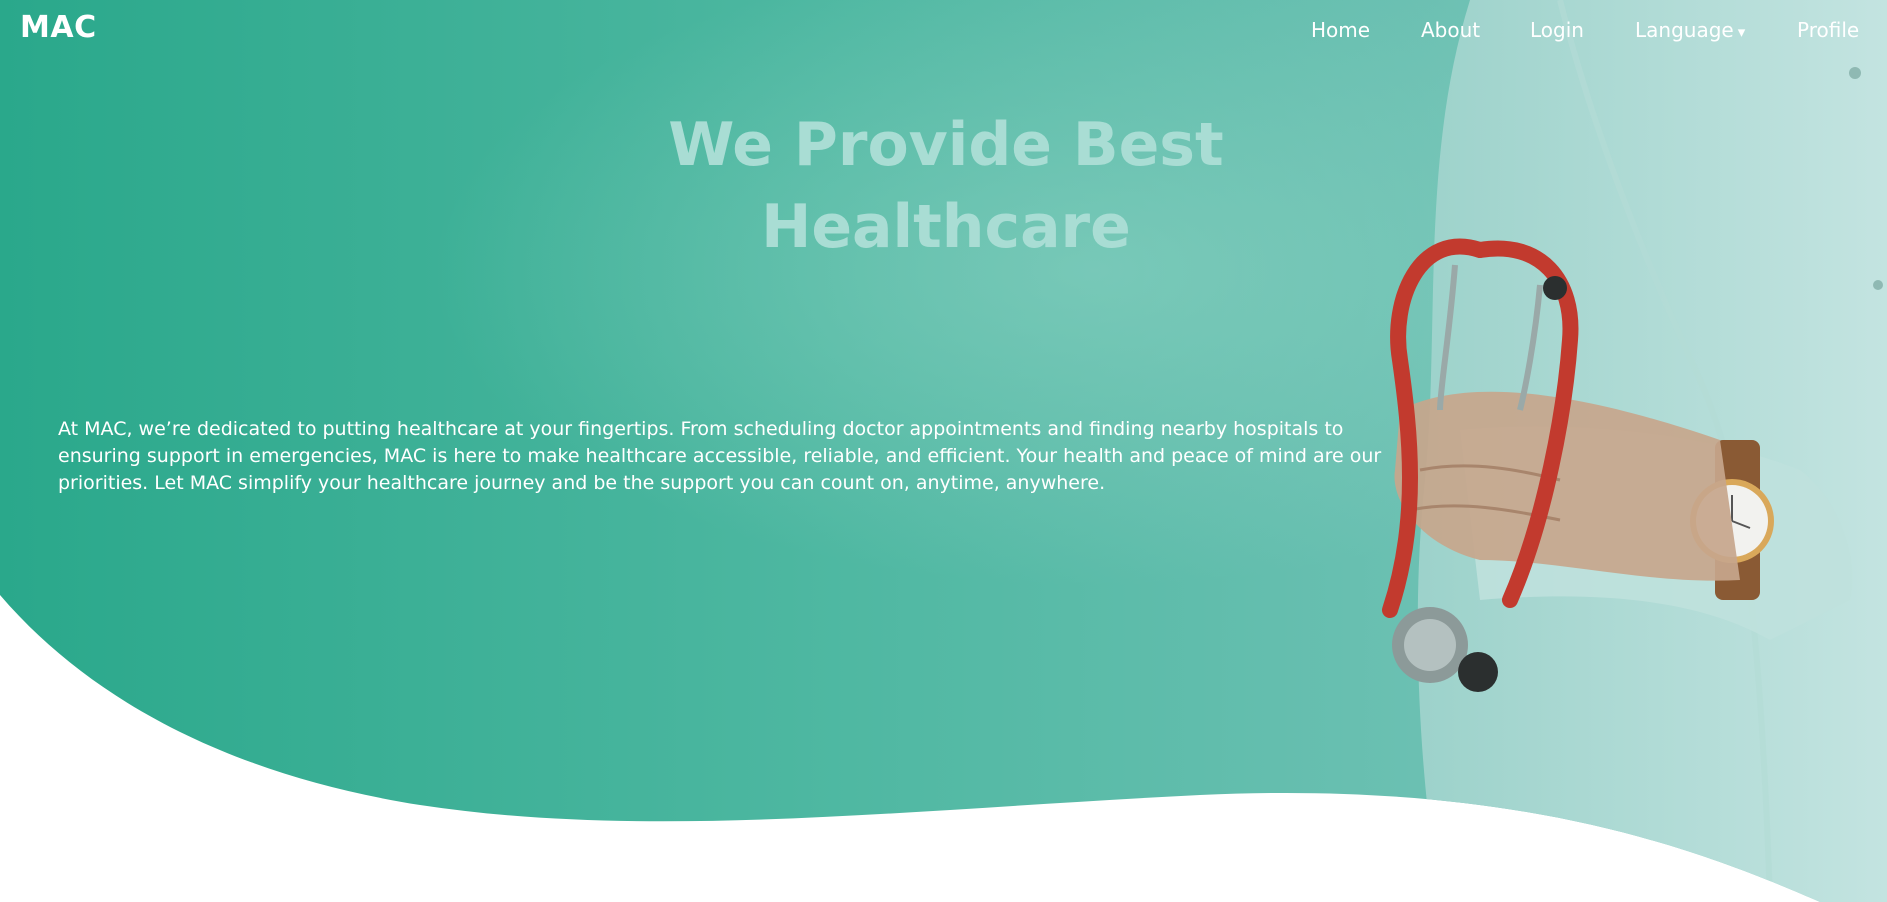  What do you see at coordinates (1828, 30) in the screenshot?
I see `nav-link-profile: Profile` at bounding box center [1828, 30].